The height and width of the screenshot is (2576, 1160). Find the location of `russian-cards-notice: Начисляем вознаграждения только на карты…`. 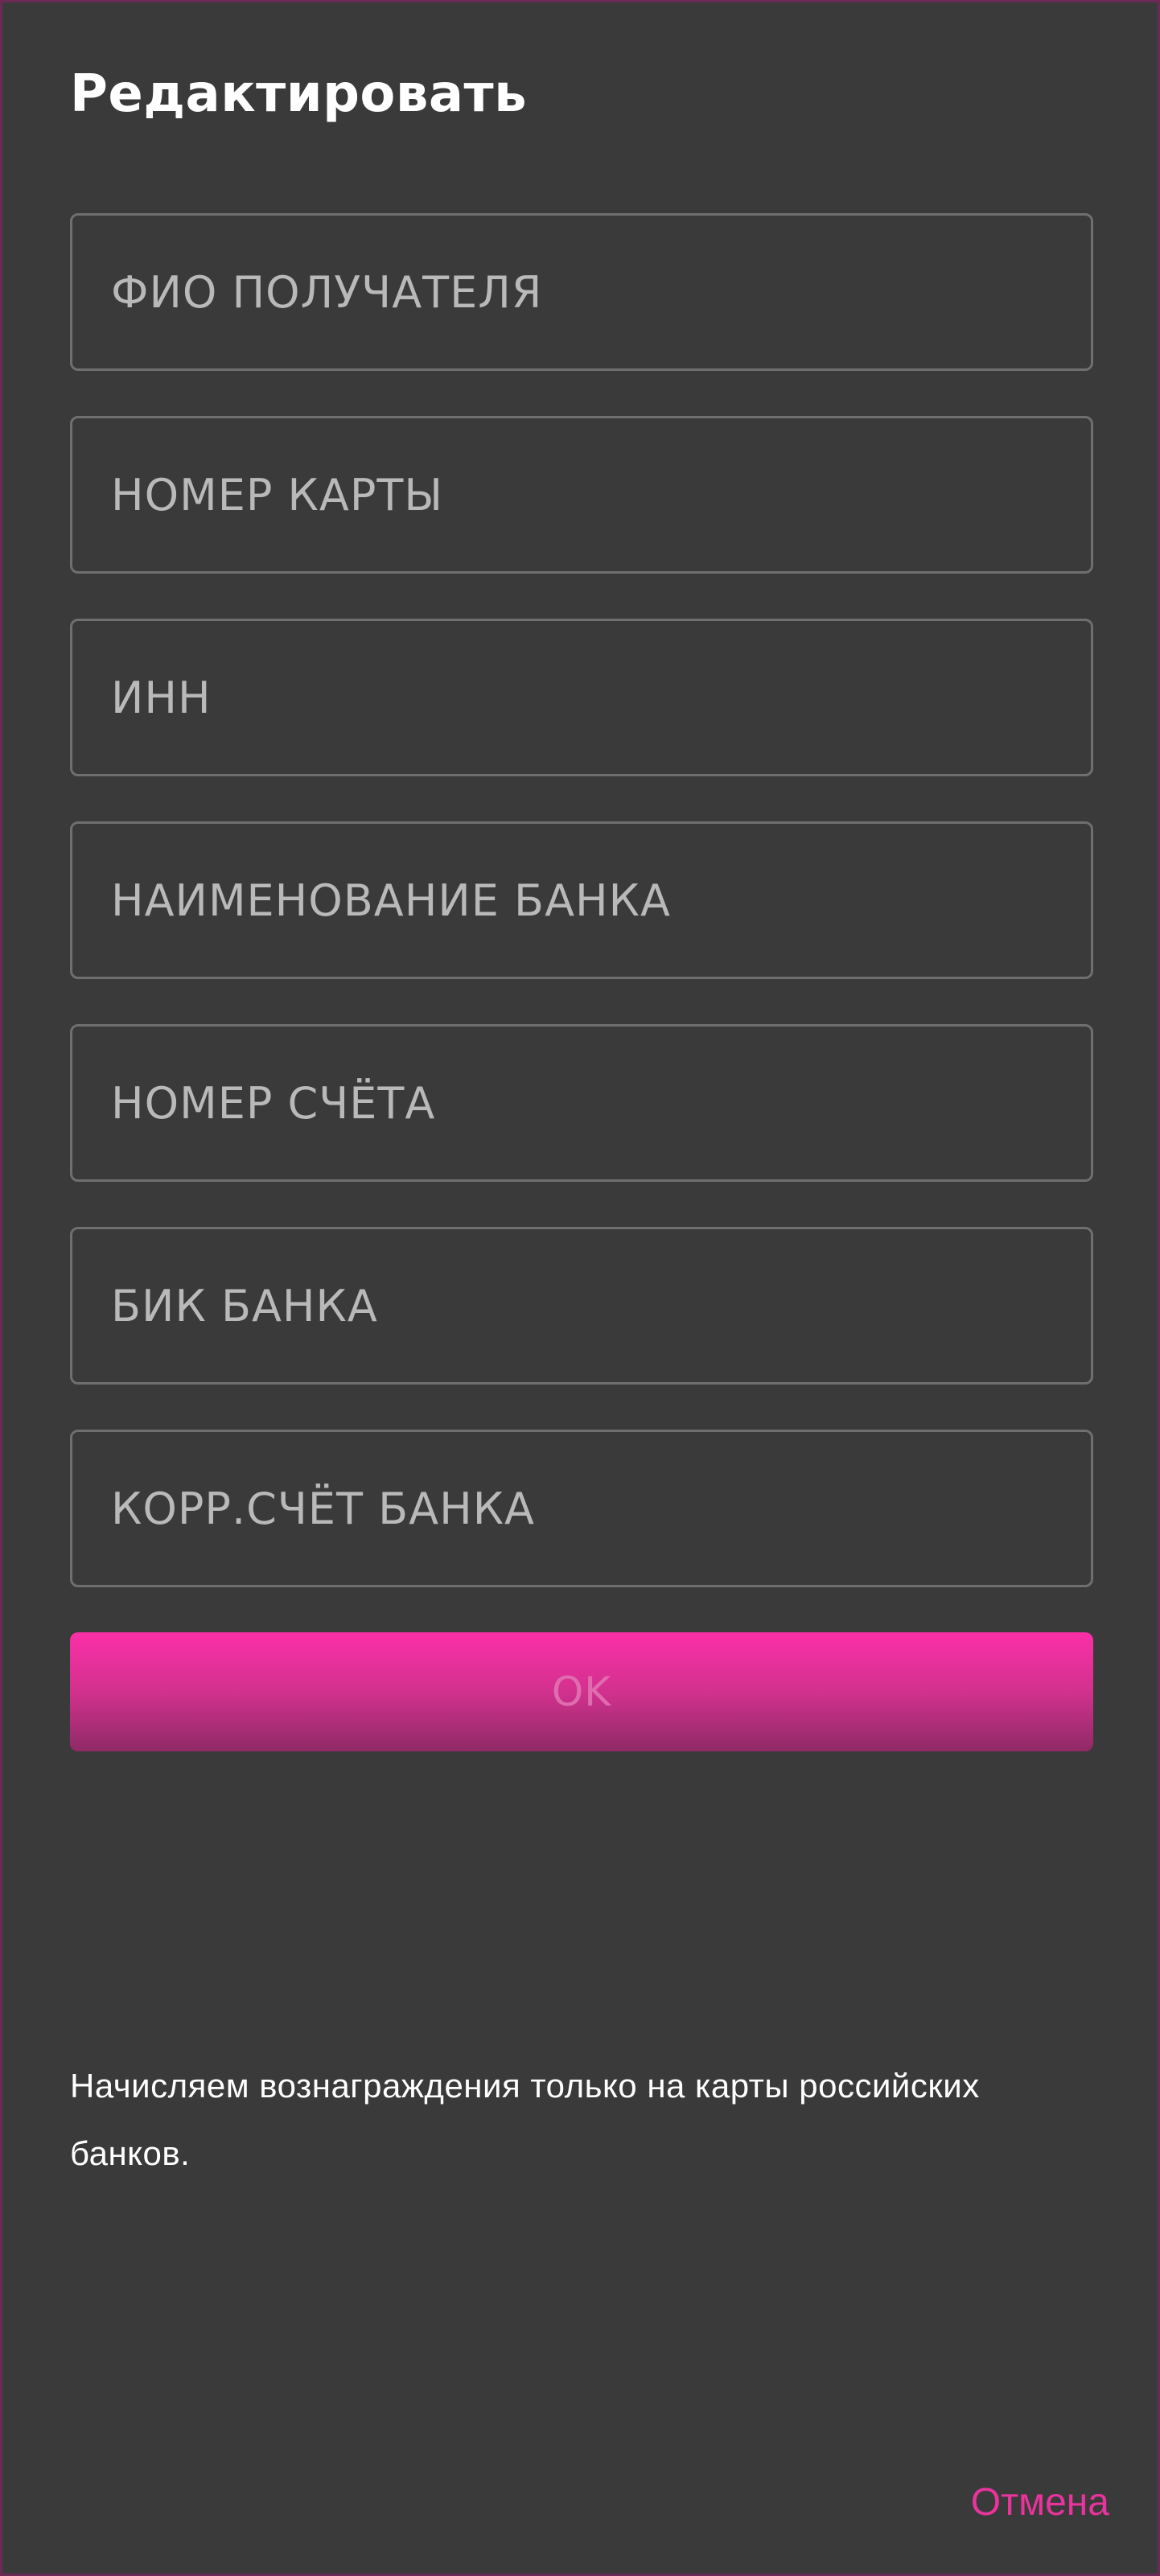

russian-cards-notice: Начисляем вознаграждения только на карты… is located at coordinates (525, 2119).